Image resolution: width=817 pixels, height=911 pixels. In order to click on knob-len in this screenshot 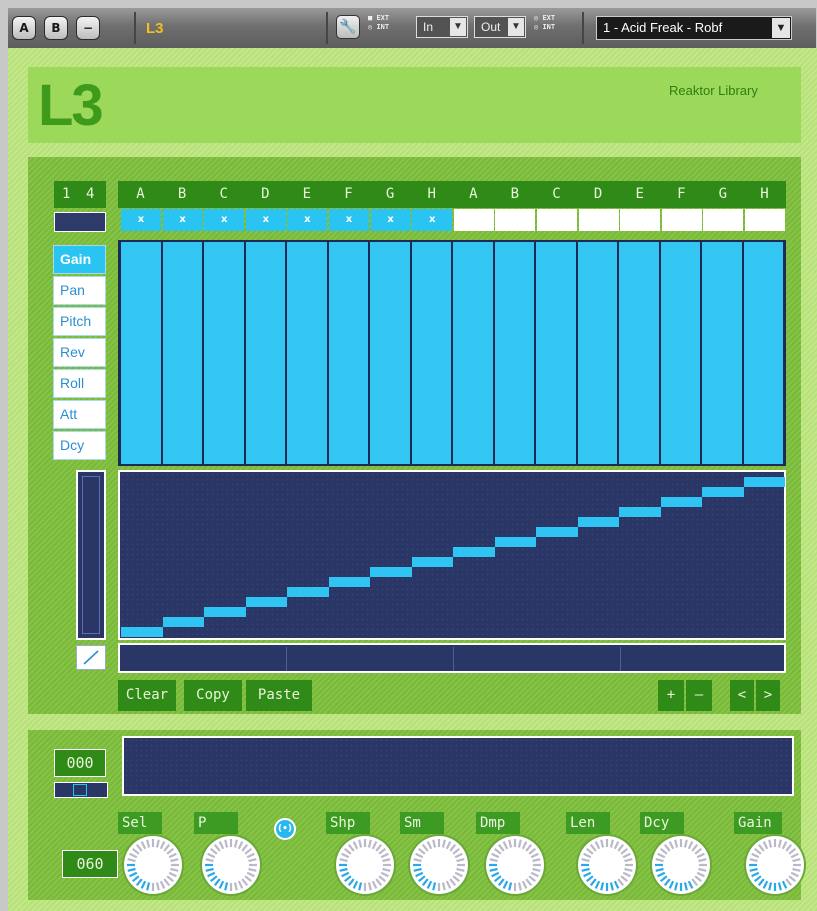, I will do `click(607, 865)`.